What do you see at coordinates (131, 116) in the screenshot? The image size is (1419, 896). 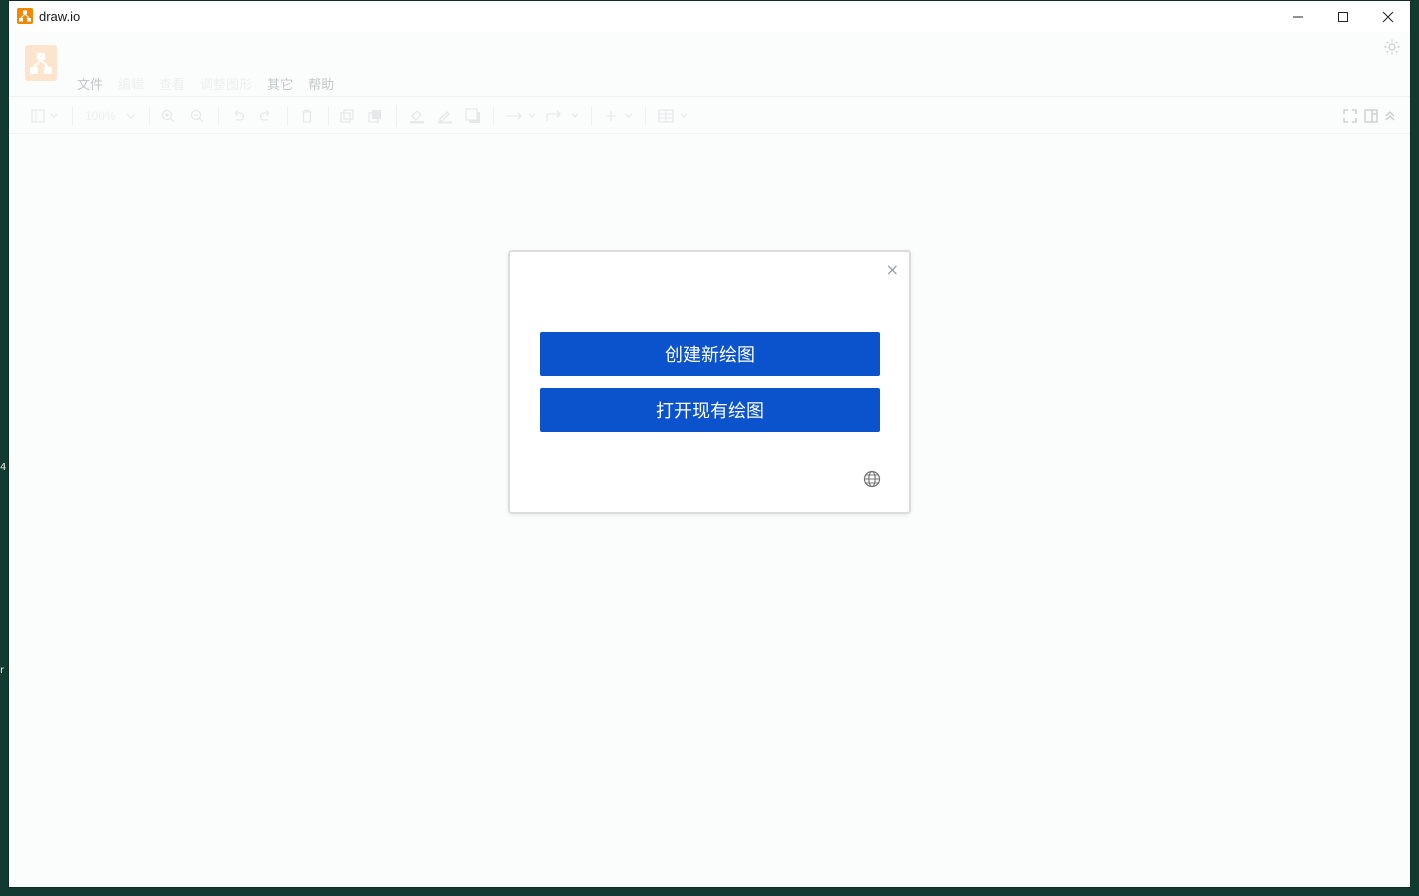 I see `chevron-down-icon` at bounding box center [131, 116].